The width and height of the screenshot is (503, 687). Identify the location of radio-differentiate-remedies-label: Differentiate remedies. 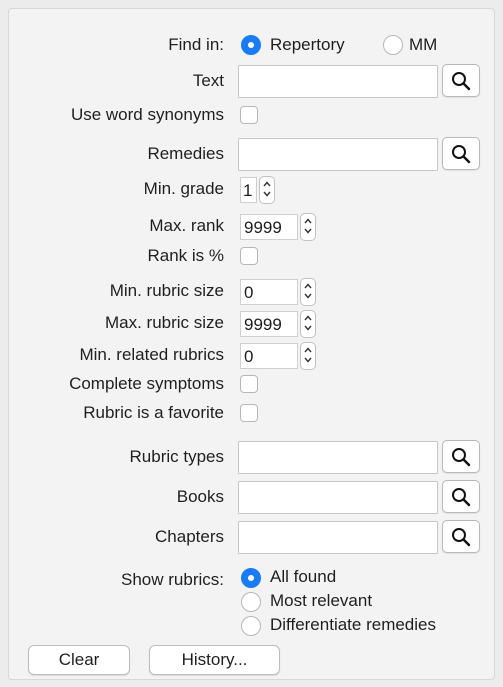
(353, 625).